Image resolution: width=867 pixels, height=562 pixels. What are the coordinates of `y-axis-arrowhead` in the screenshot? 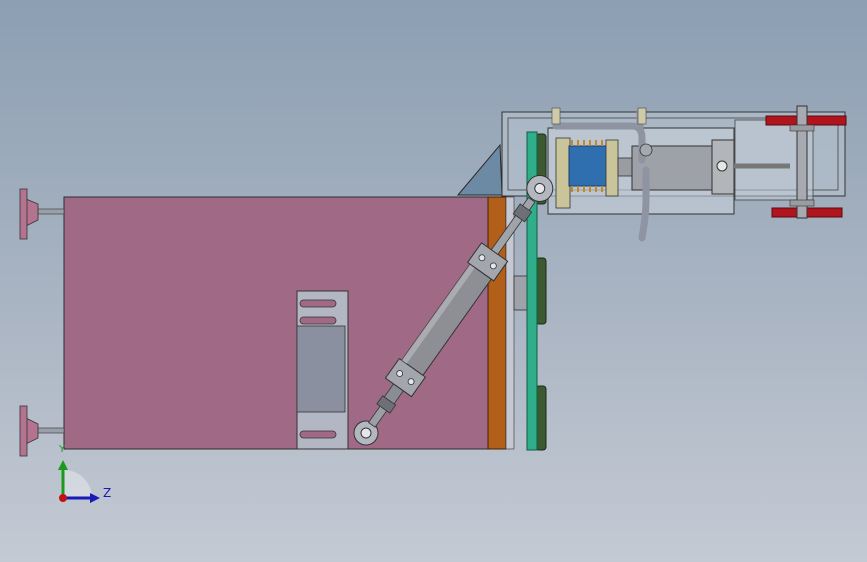 It's located at (63, 465).